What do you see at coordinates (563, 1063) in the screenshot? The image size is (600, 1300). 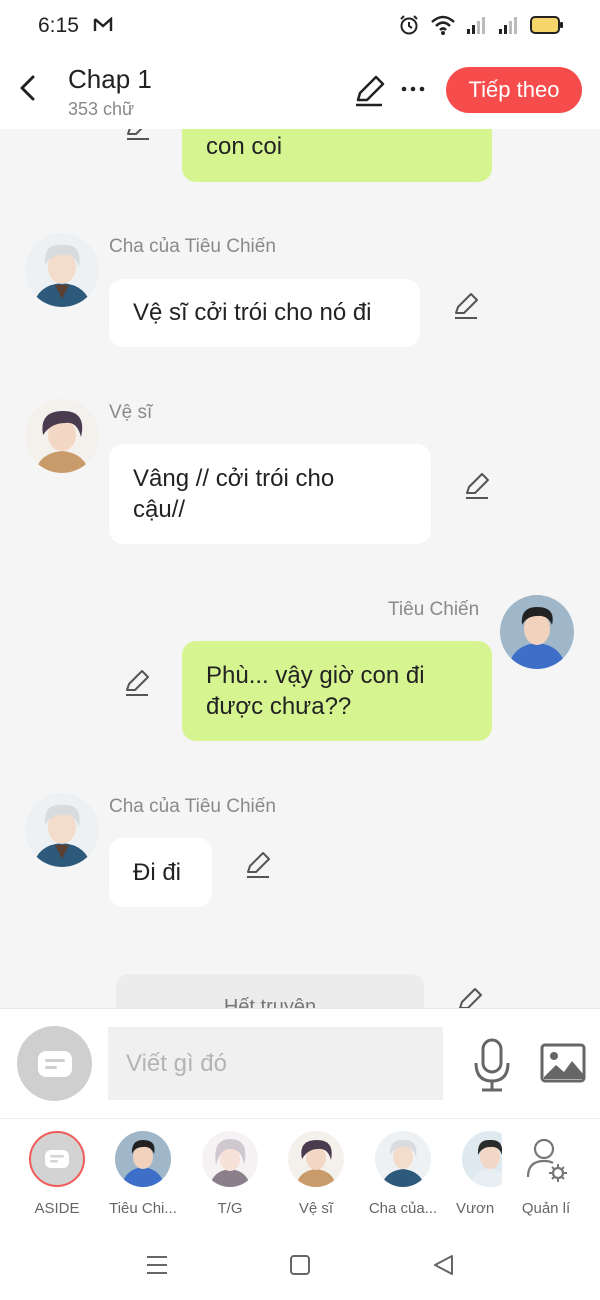 I see `image-icon` at bounding box center [563, 1063].